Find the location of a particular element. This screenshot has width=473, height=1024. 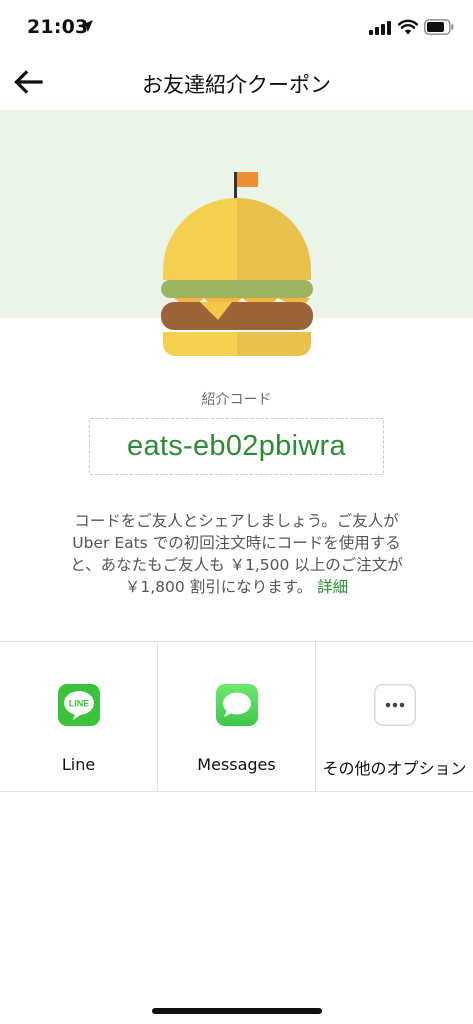

navigation-bar: お友達紹介クーポン is located at coordinates (236, 83).